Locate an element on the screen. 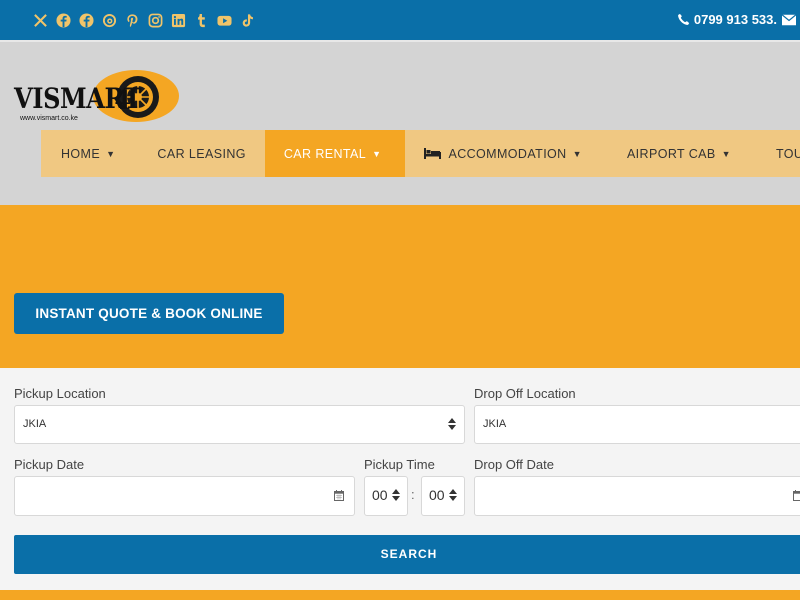 This screenshot has width=800, height=600. site-logo: 4 VISMART www.vismart.co.ke is located at coordinates (99, 99).